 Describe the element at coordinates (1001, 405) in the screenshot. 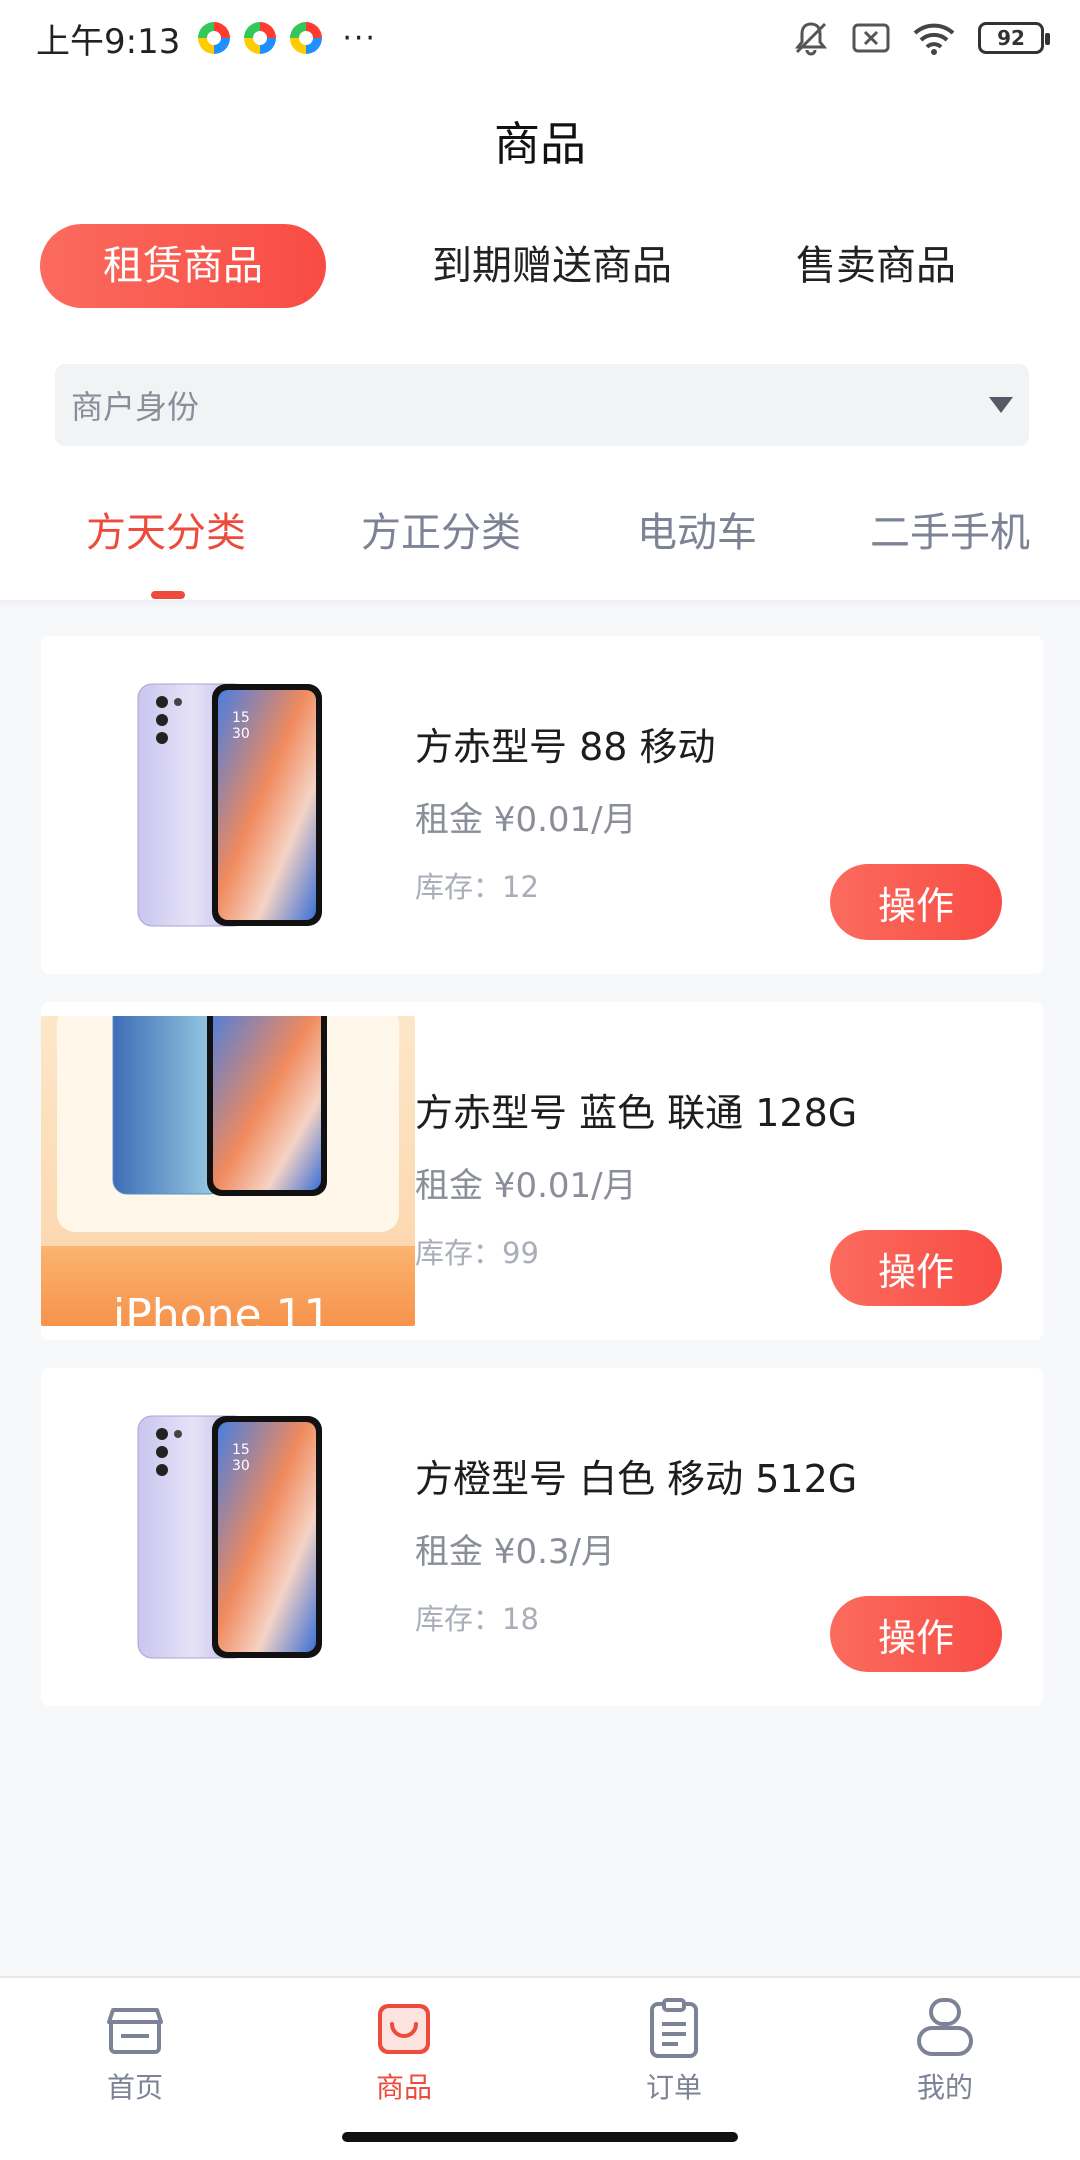

I see `caret-down-icon` at that location.